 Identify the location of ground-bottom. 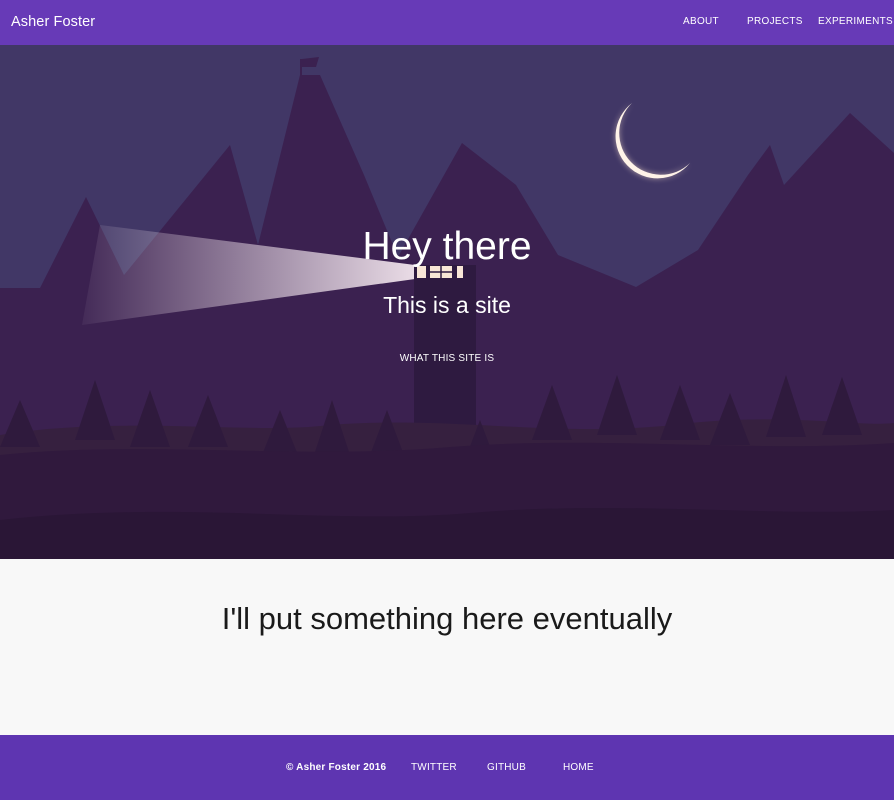
(447, 533).